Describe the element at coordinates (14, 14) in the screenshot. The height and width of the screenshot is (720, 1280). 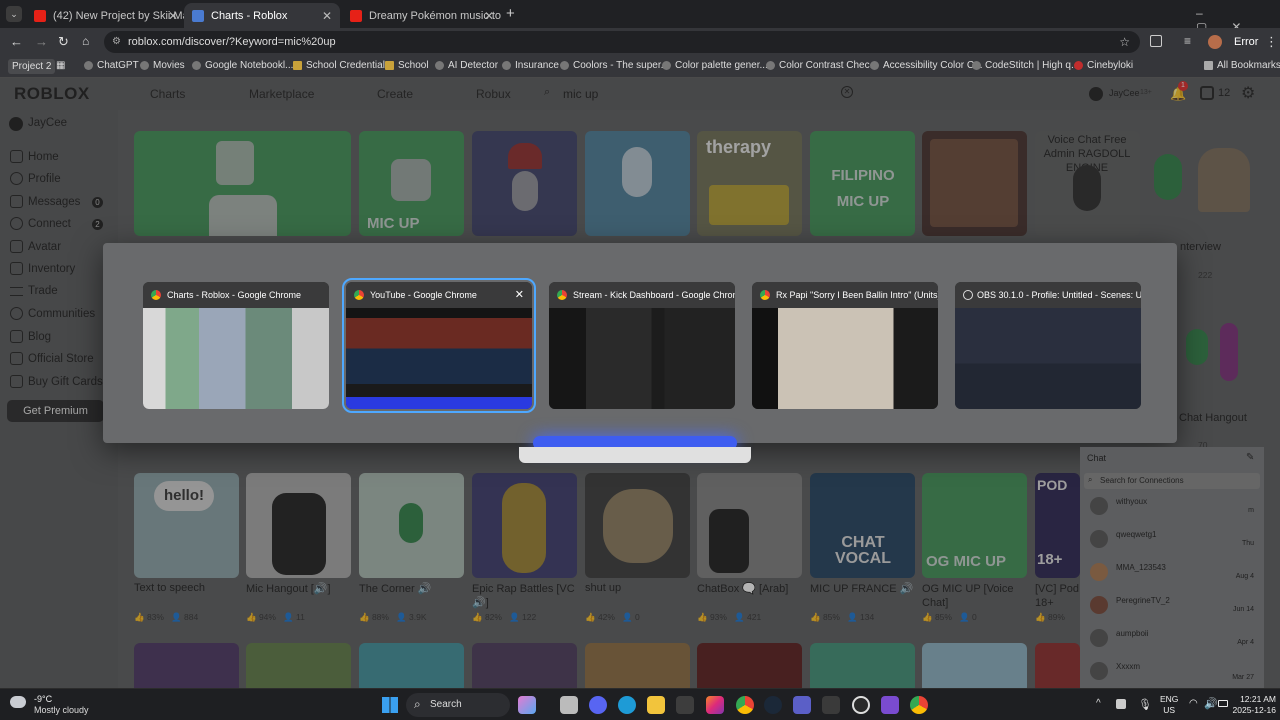
I see `tab-search-icon: ⌄` at that location.